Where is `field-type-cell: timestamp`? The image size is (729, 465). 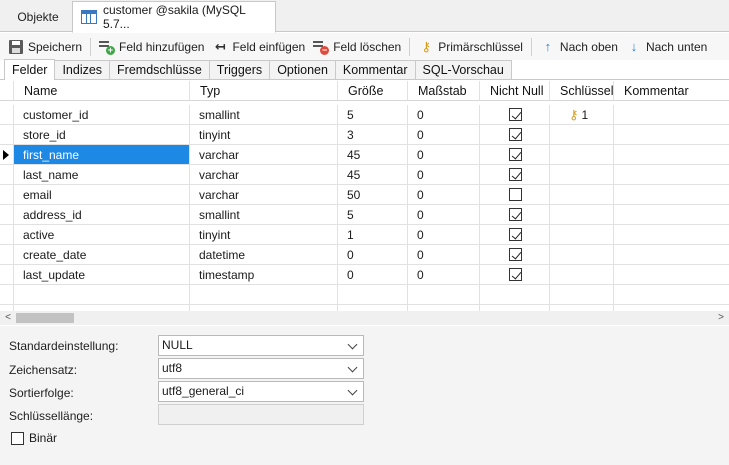 field-type-cell: timestamp is located at coordinates (264, 275).